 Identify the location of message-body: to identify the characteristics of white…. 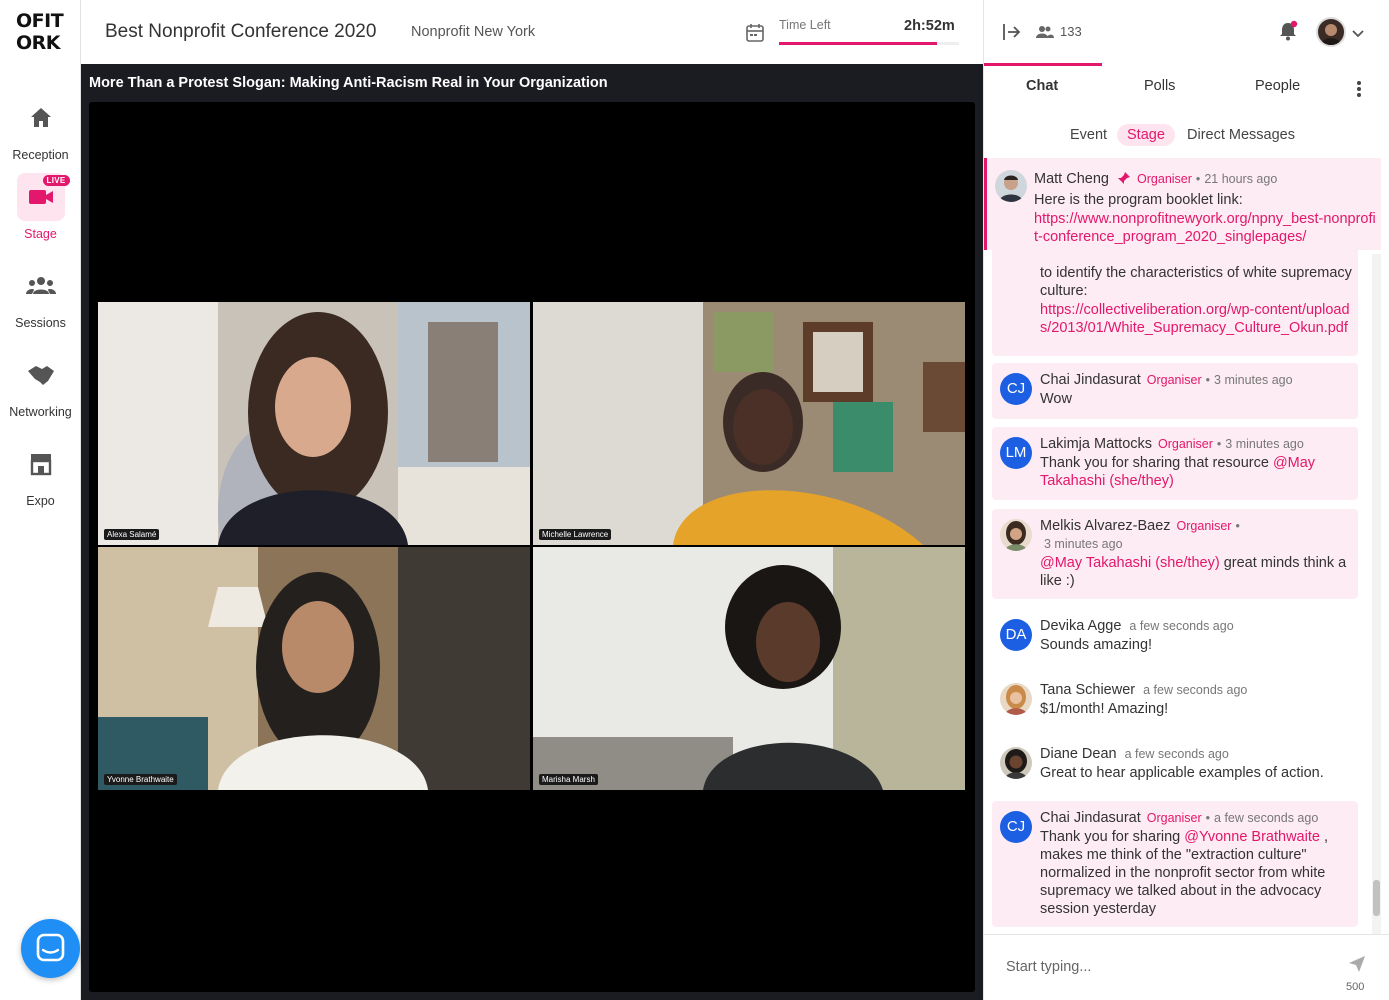
(1196, 300).